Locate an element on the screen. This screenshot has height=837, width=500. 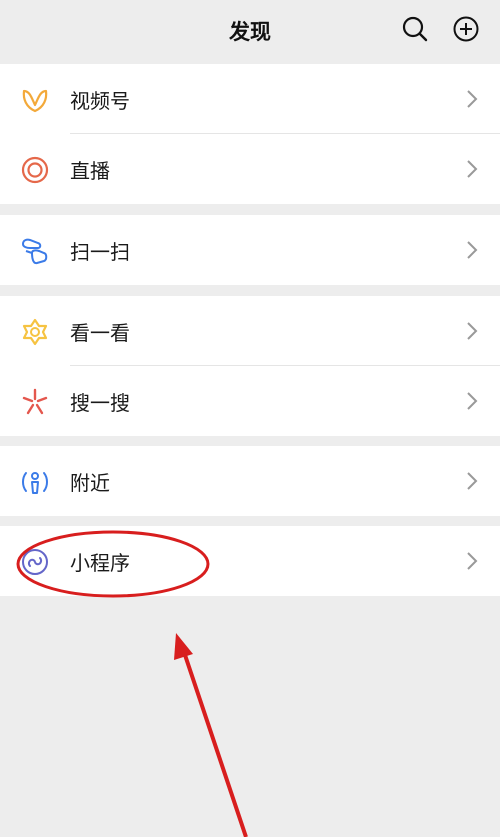
menu-item-scan: 扫一扫 is located at coordinates (250, 250).